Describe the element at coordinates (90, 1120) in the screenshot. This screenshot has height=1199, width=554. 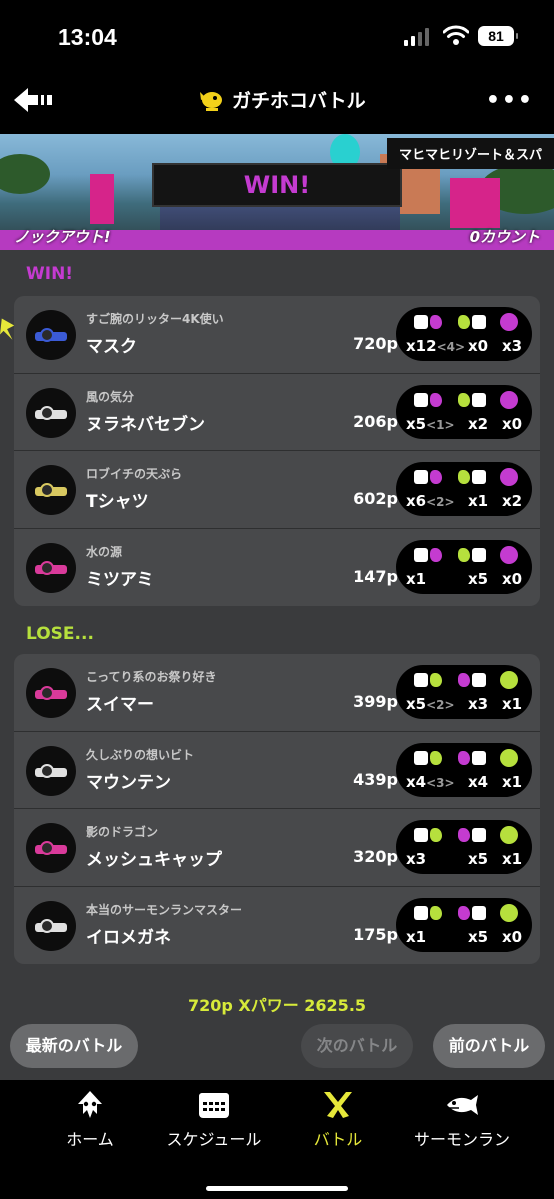
I see `tab-home: ホーム` at that location.